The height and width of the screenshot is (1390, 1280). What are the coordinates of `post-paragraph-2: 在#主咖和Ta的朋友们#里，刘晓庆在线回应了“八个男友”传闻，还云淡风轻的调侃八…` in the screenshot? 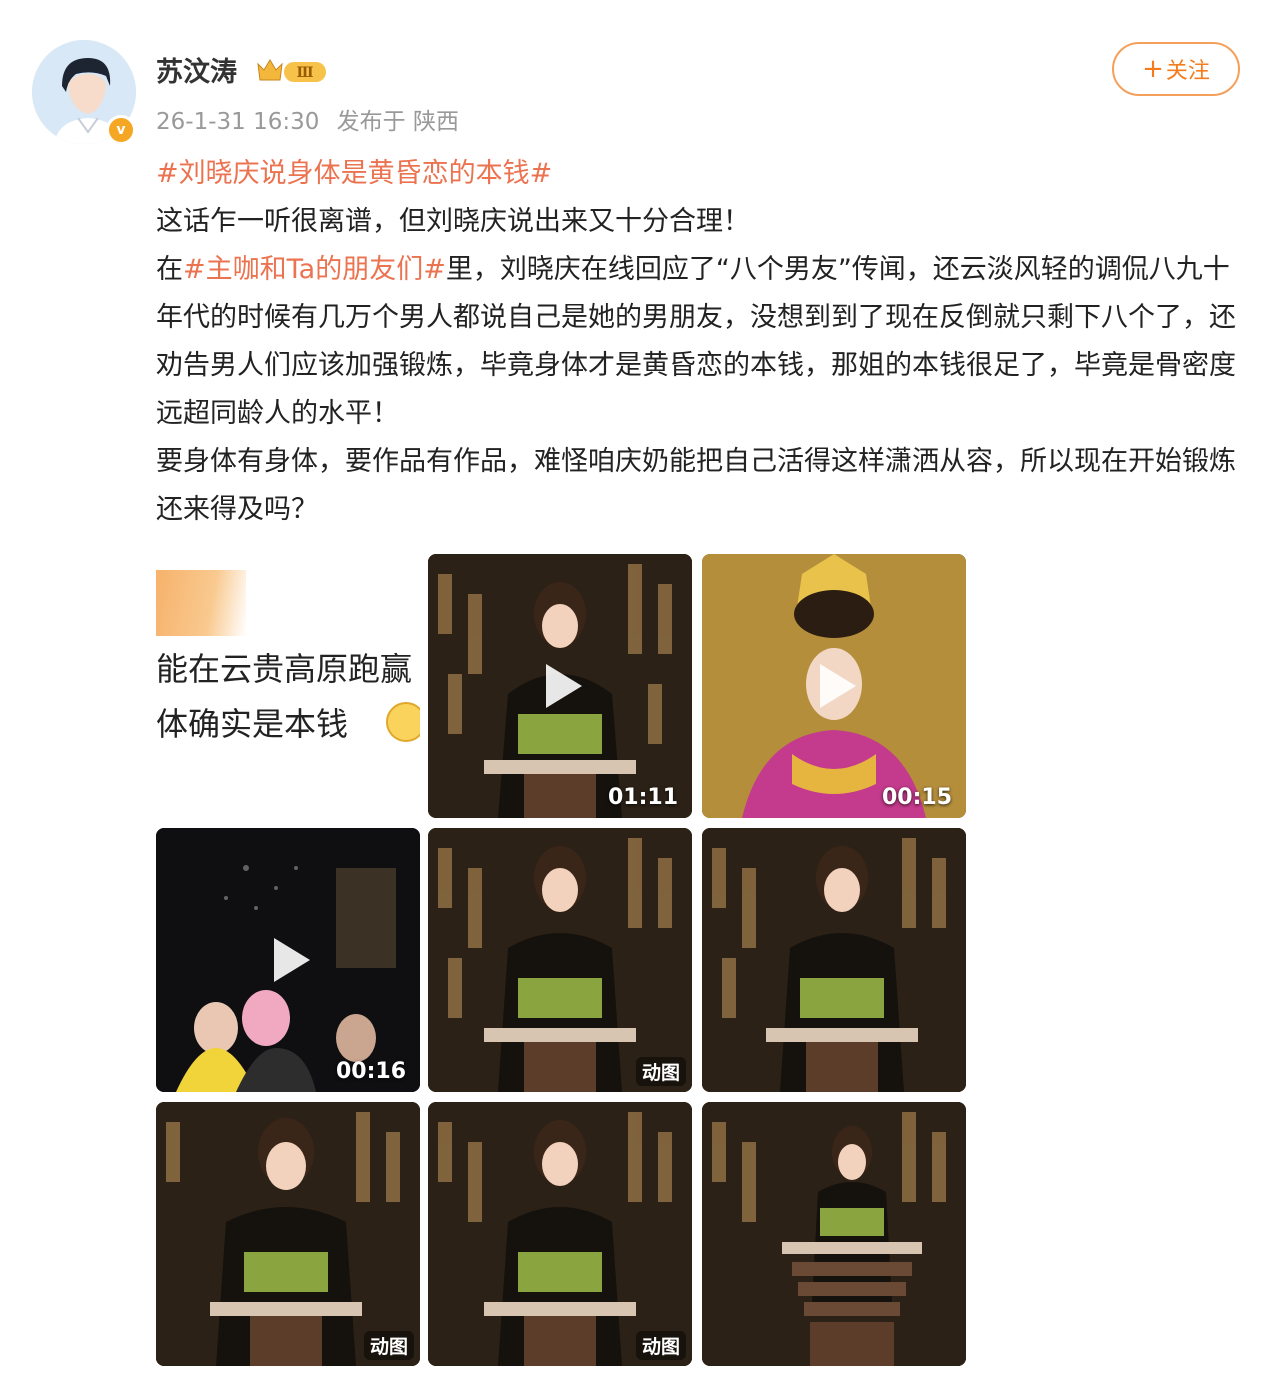 It's located at (702, 342).